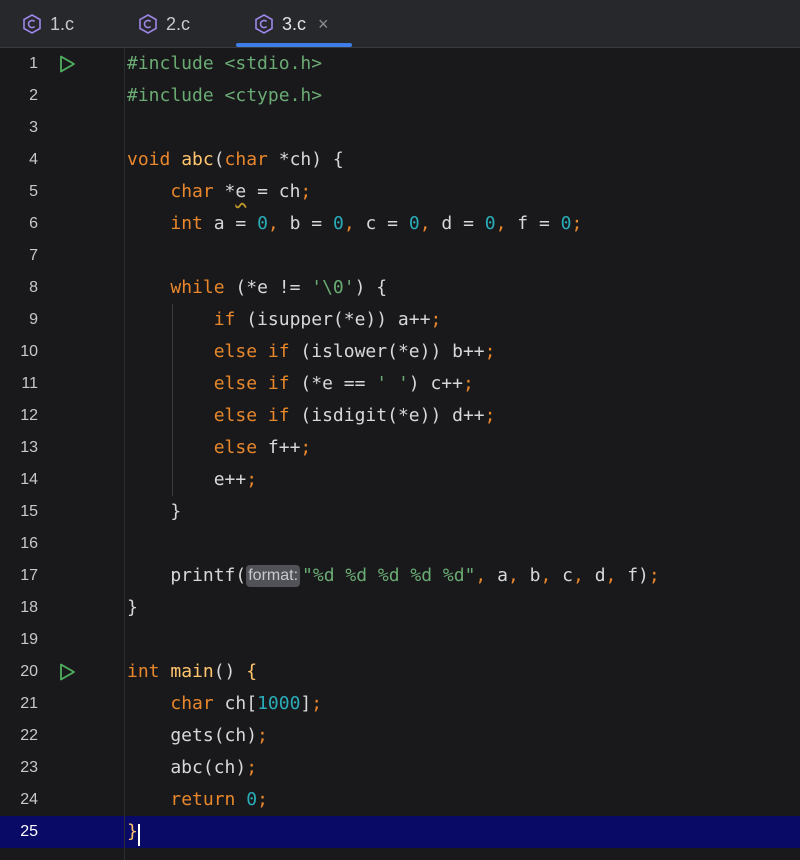 The width and height of the screenshot is (800, 860). Describe the element at coordinates (29, 607) in the screenshot. I see `line-number: 18` at that location.